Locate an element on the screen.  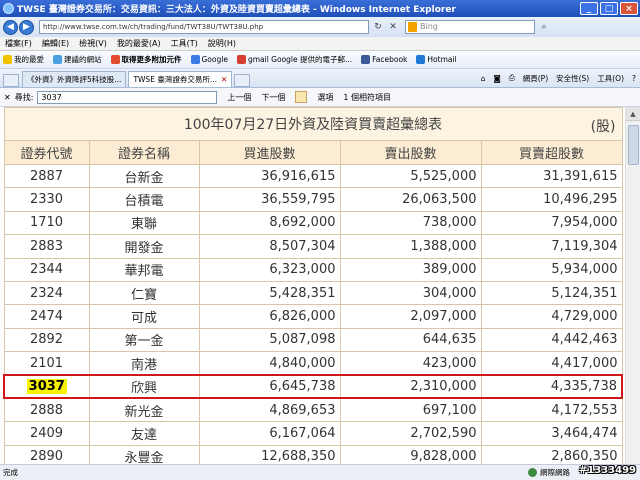
fav-label: Facebook is located at coordinates (390, 59).